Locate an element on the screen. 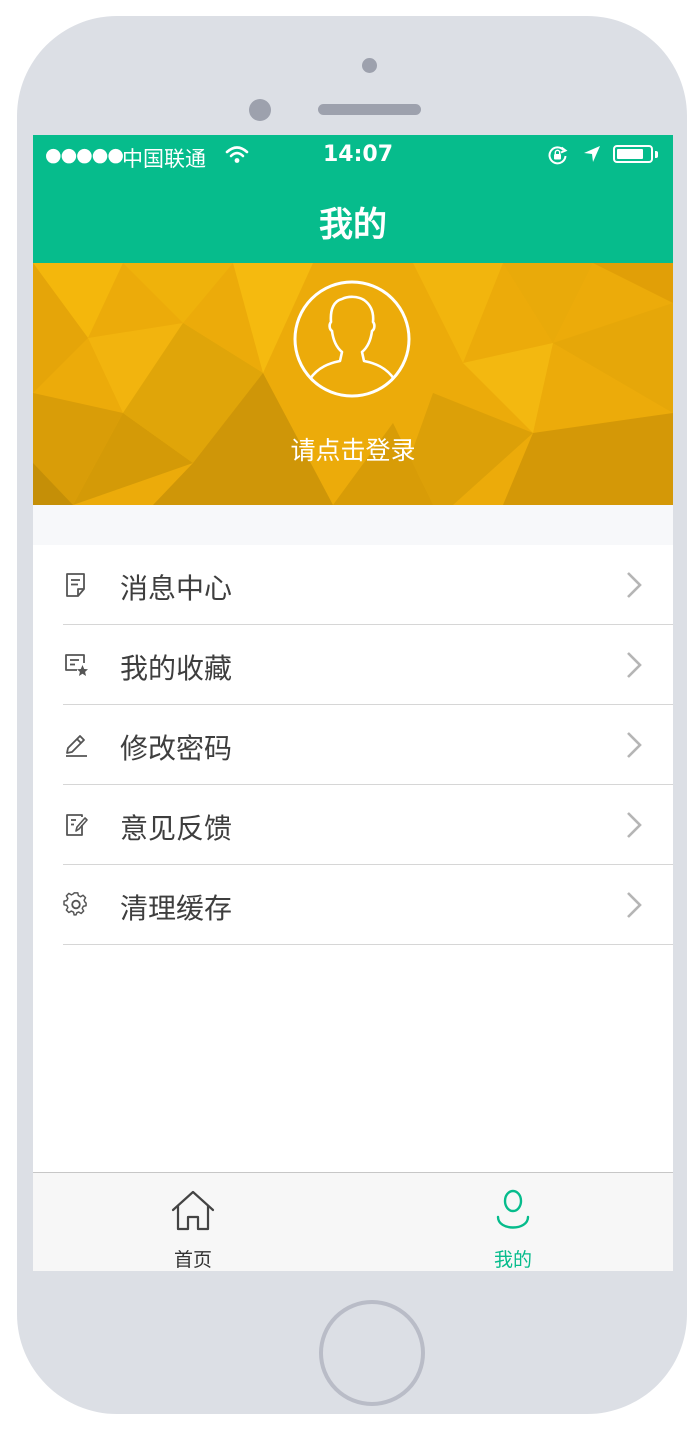  battery-icon is located at coordinates (633, 154).